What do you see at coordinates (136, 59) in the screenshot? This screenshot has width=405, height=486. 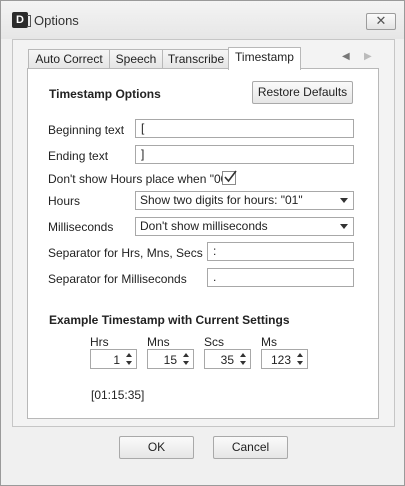 I see `tab-speech: Speech` at bounding box center [136, 59].